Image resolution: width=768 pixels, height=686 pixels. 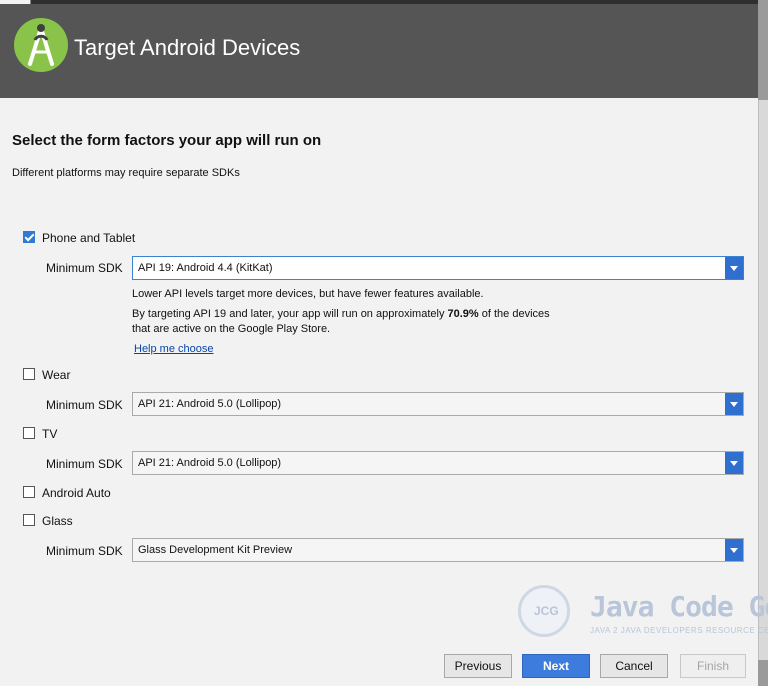 What do you see at coordinates (679, 606) in the screenshot?
I see `watermark-title: Java Code Geeks` at bounding box center [679, 606].